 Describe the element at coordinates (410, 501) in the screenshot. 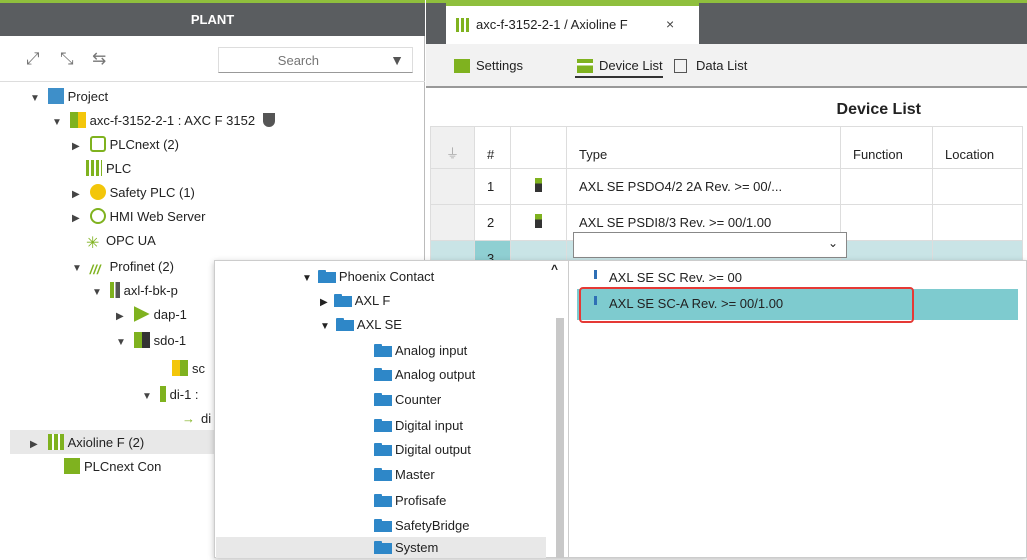

I see `dropdown-item-profisafe: Profisafe` at that location.